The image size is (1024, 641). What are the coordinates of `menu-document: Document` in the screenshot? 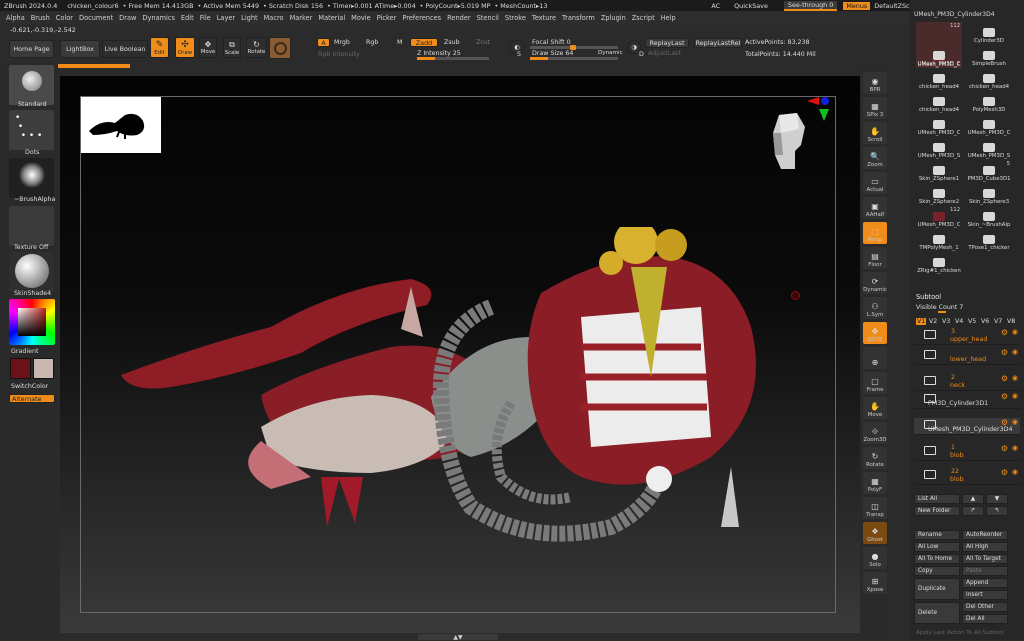 It's located at (96, 18).